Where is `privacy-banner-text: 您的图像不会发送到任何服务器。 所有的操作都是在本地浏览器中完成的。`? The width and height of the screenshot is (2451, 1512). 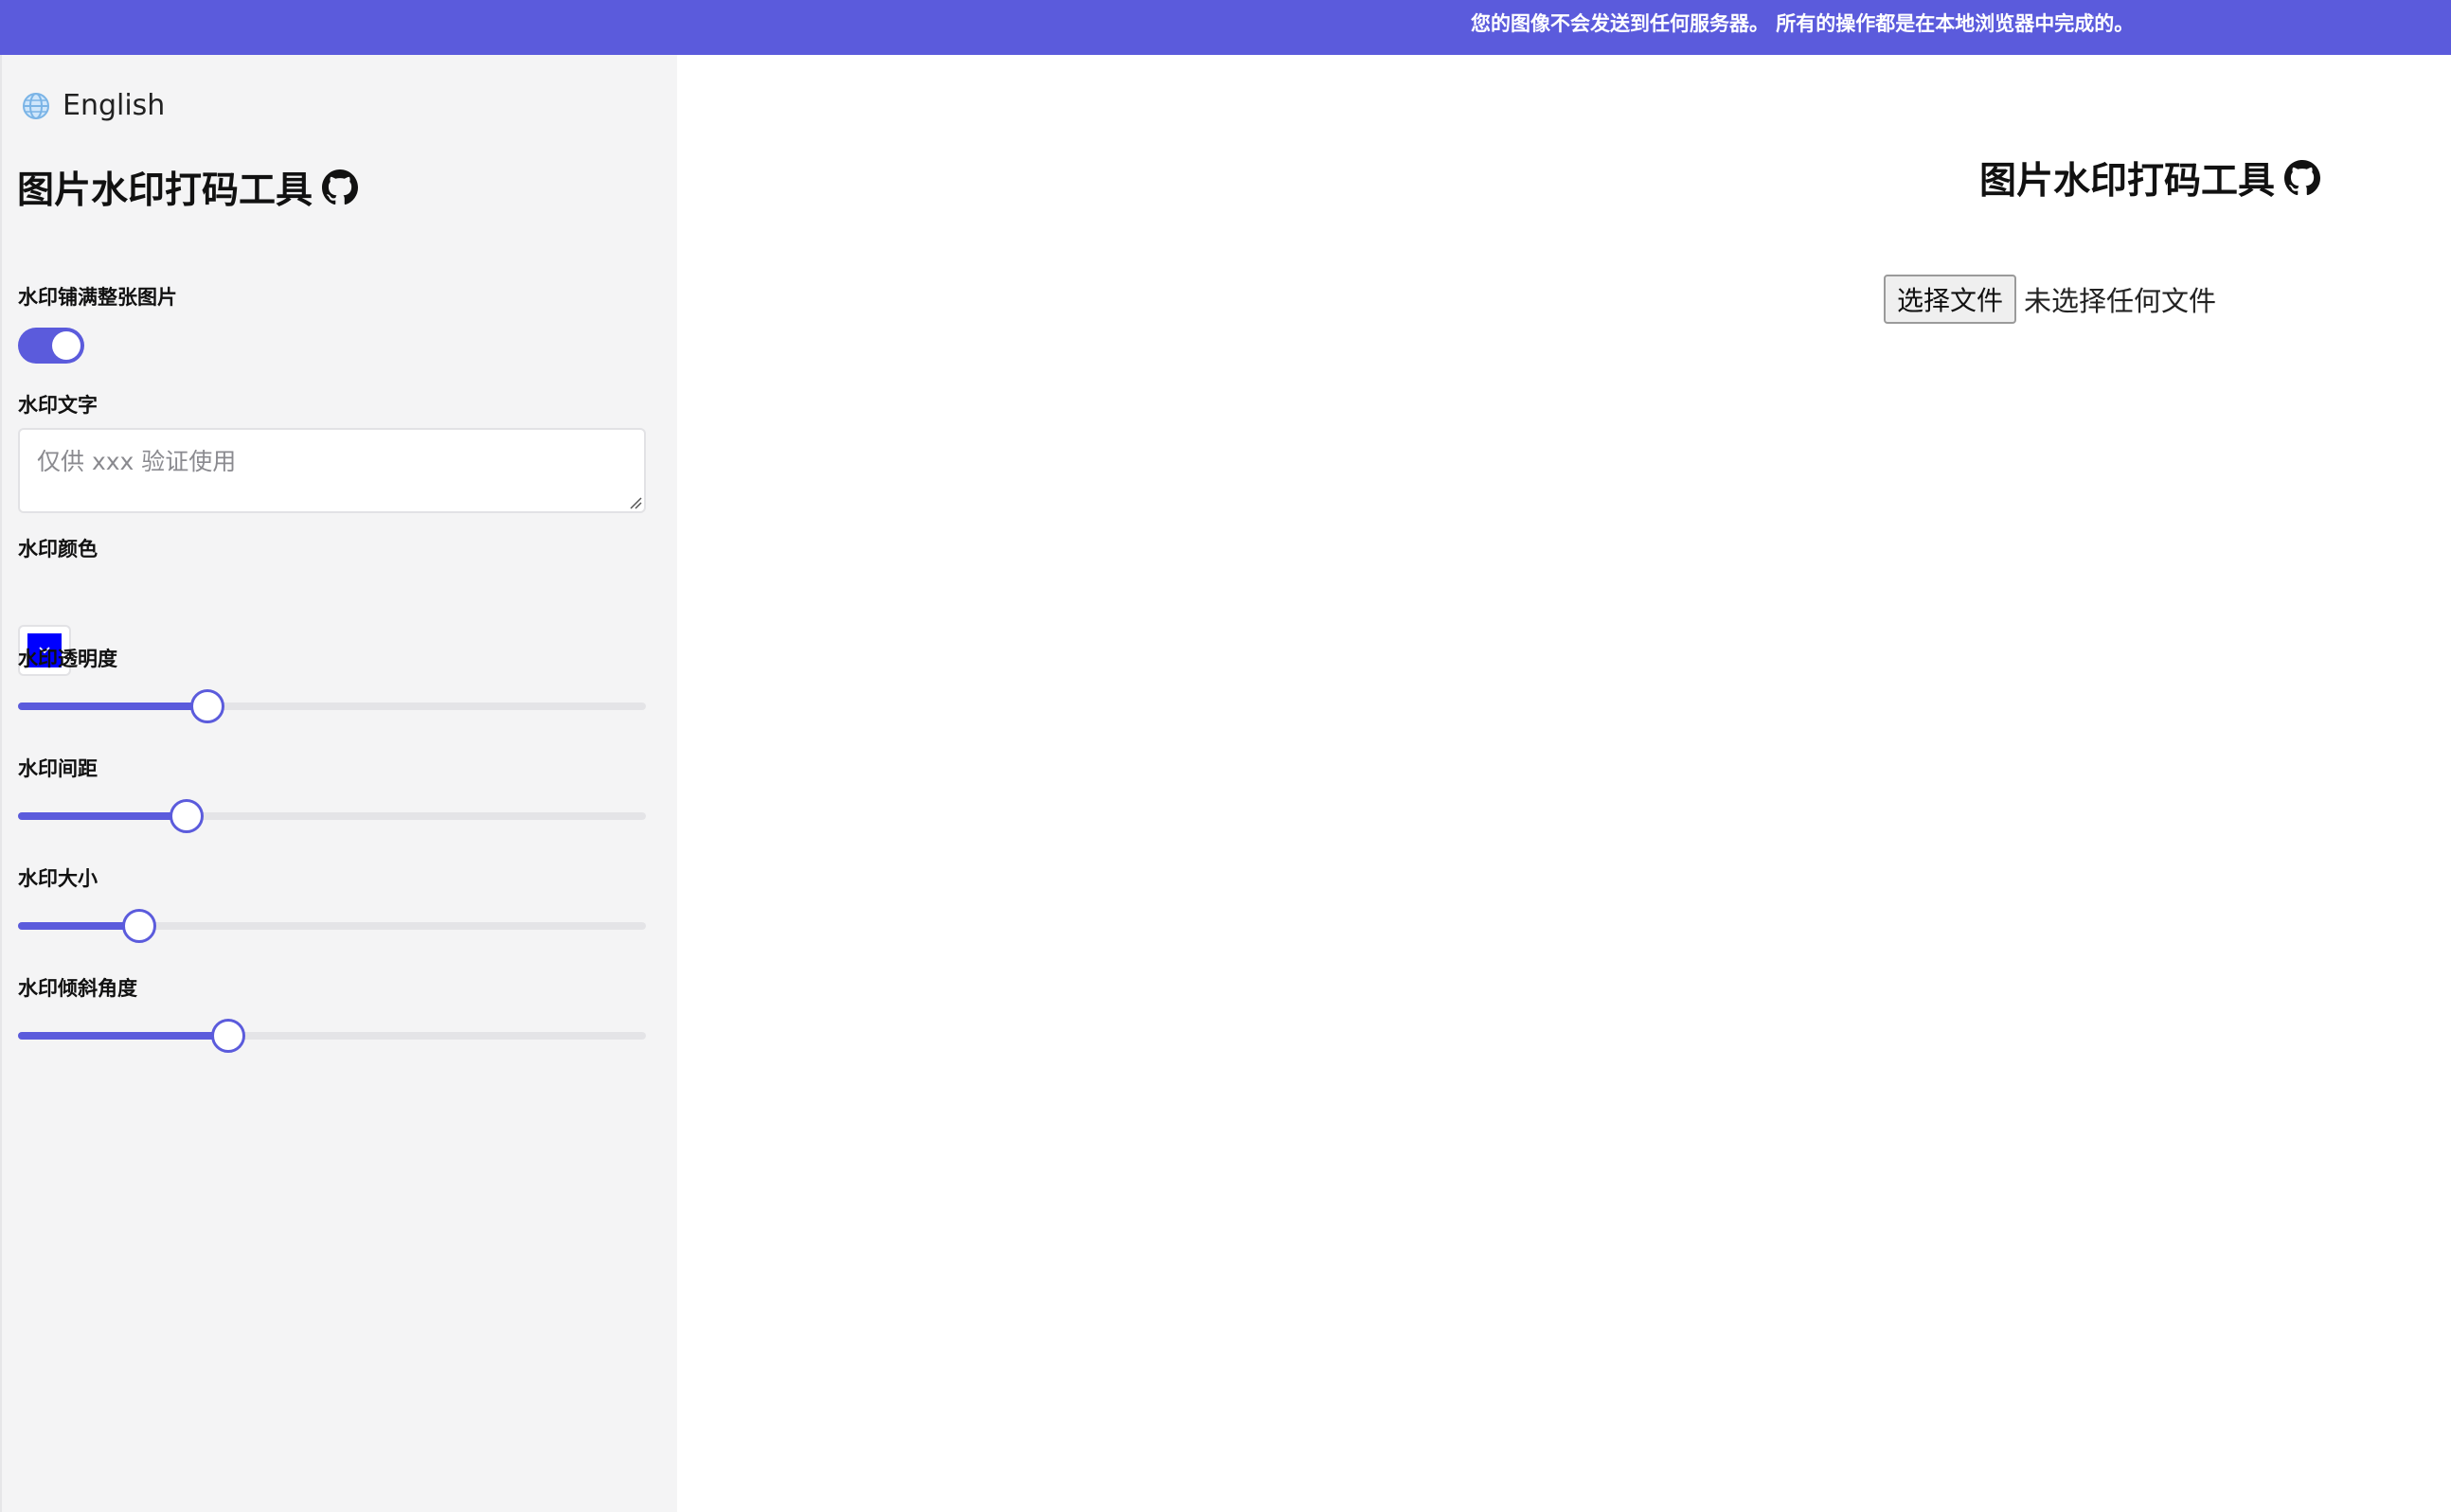
privacy-banner-text: 您的图像不会发送到任何服务器。 所有的操作都是在本地浏览器中完成的。 is located at coordinates (1803, 23).